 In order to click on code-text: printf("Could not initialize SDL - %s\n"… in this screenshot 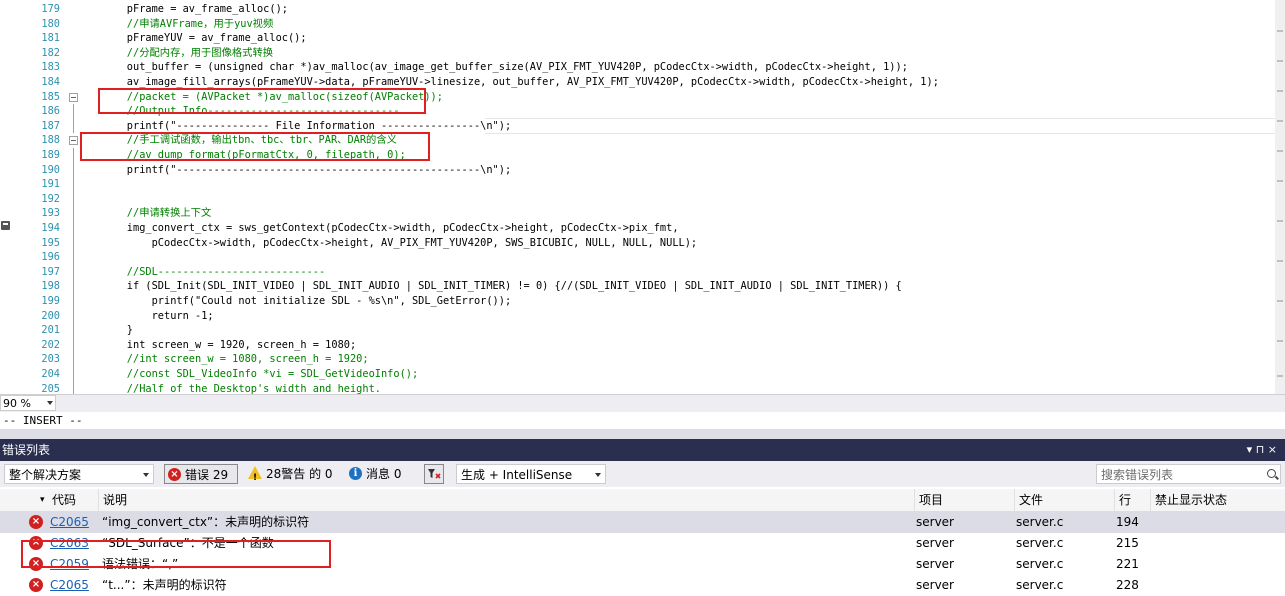, I will do `click(307, 301)`.